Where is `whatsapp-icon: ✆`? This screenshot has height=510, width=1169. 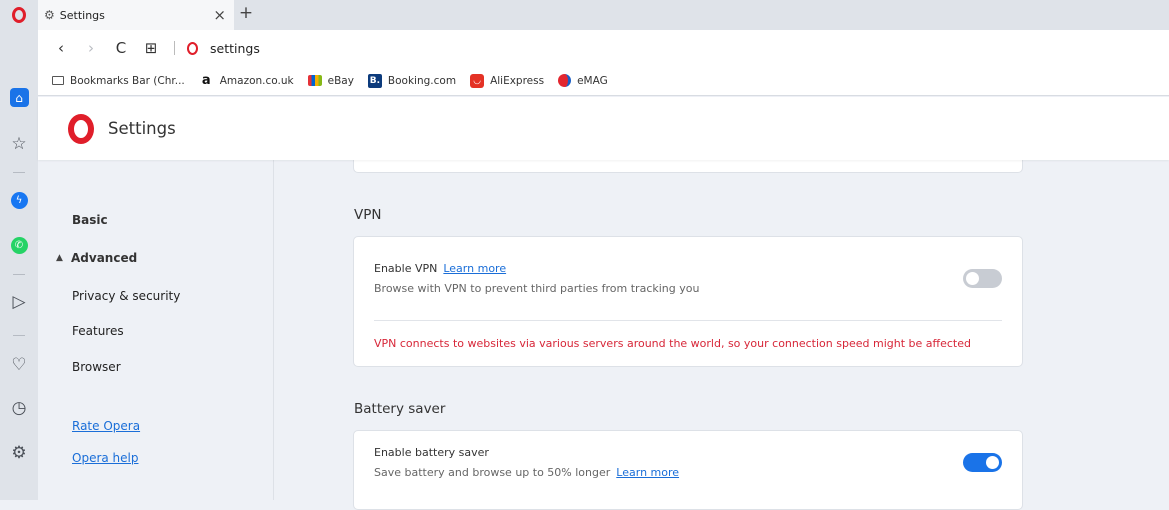
whatsapp-icon: ✆ is located at coordinates (19, 245).